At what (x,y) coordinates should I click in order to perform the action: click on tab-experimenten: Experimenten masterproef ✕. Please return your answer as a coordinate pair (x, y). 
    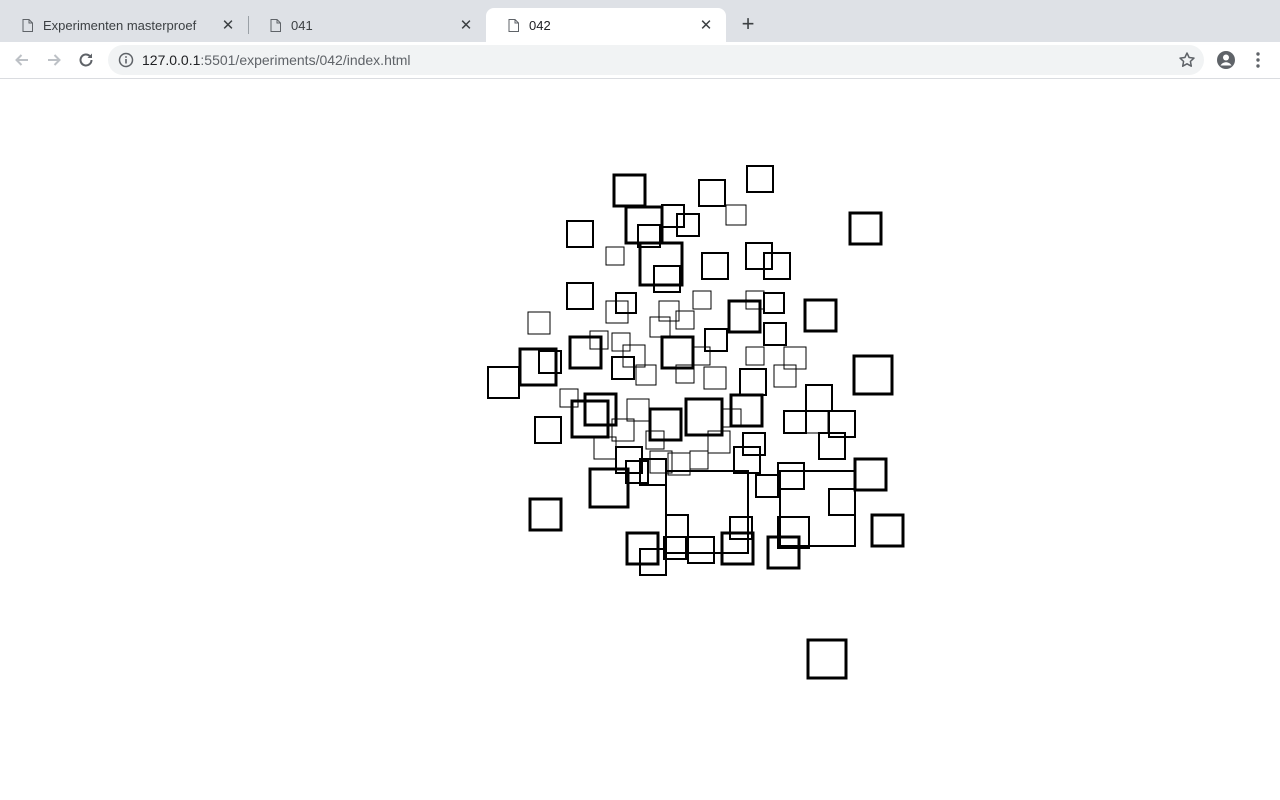
    Looking at the image, I should click on (124, 25).